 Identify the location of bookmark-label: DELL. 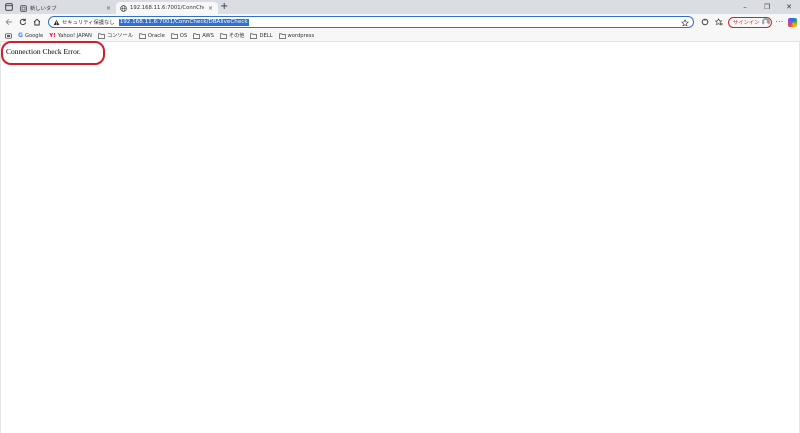
(266, 35).